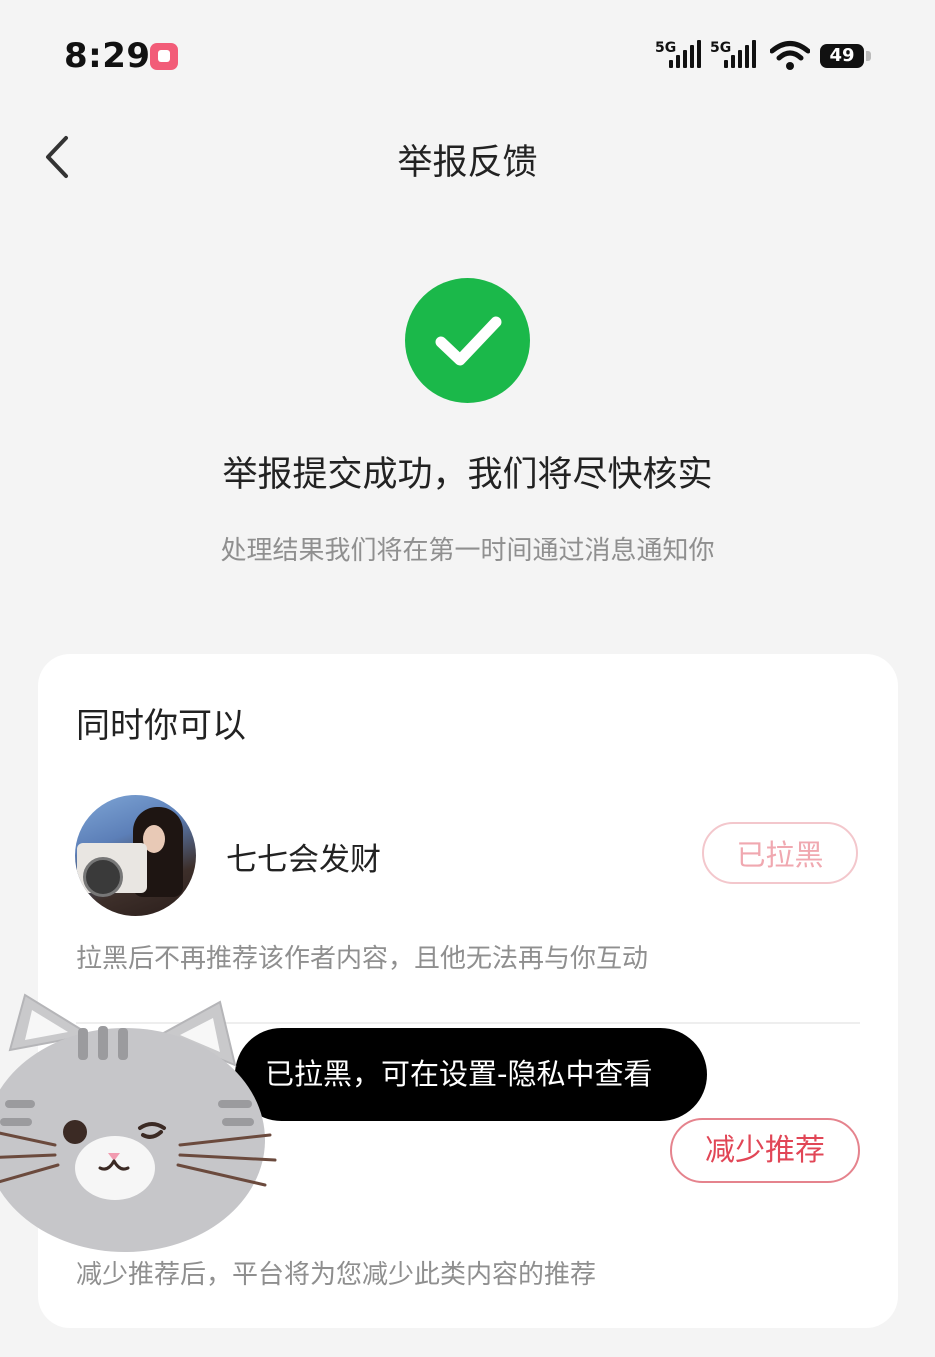 The width and height of the screenshot is (935, 1357). I want to click on avatar, so click(135, 855).